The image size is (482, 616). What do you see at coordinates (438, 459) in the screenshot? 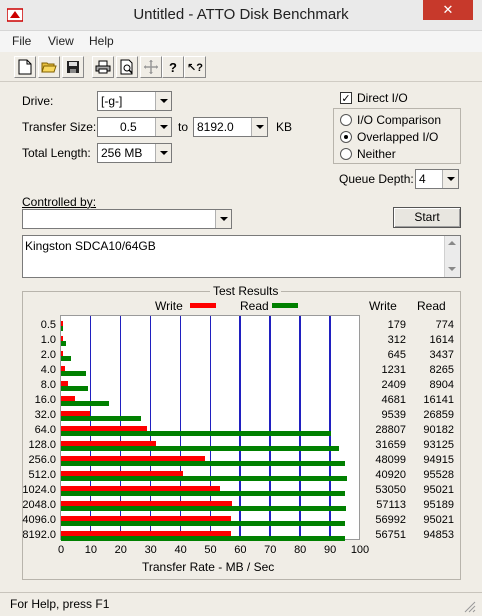
I see `read-value: 94915` at bounding box center [438, 459].